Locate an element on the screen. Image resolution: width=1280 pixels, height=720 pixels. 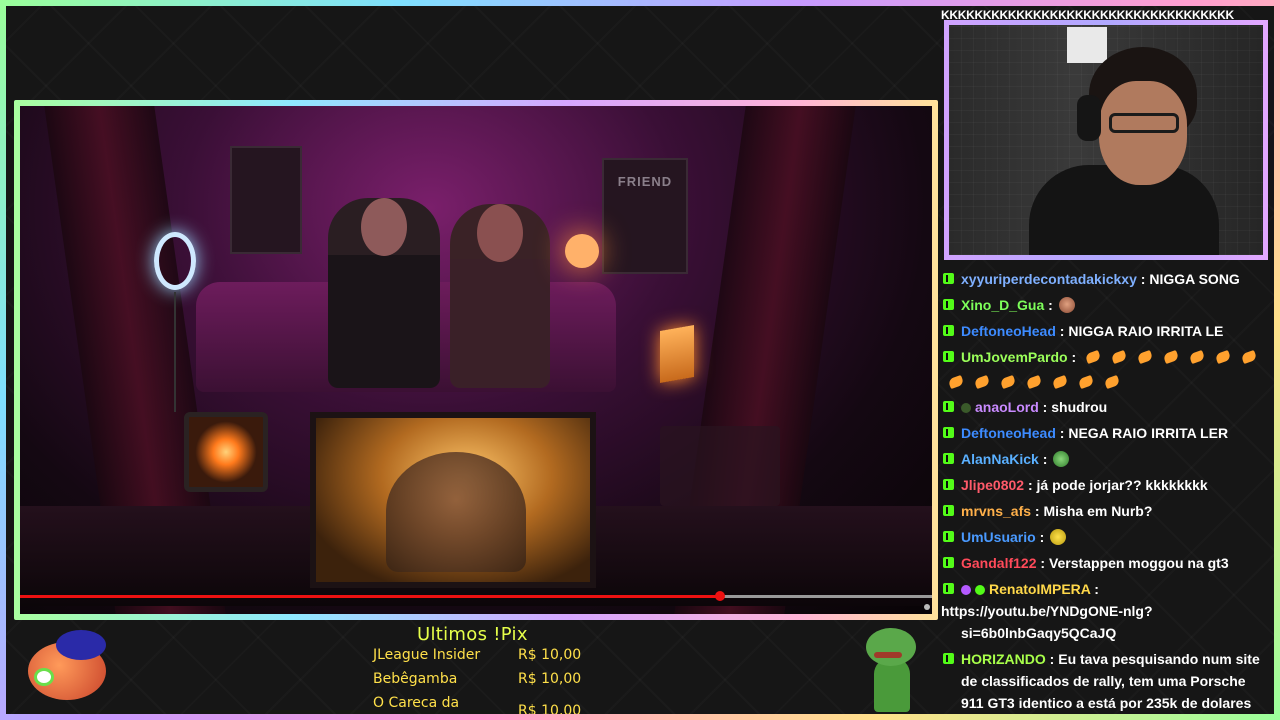
chat-username: RenatoIMPERA is located at coordinates (1039, 589).